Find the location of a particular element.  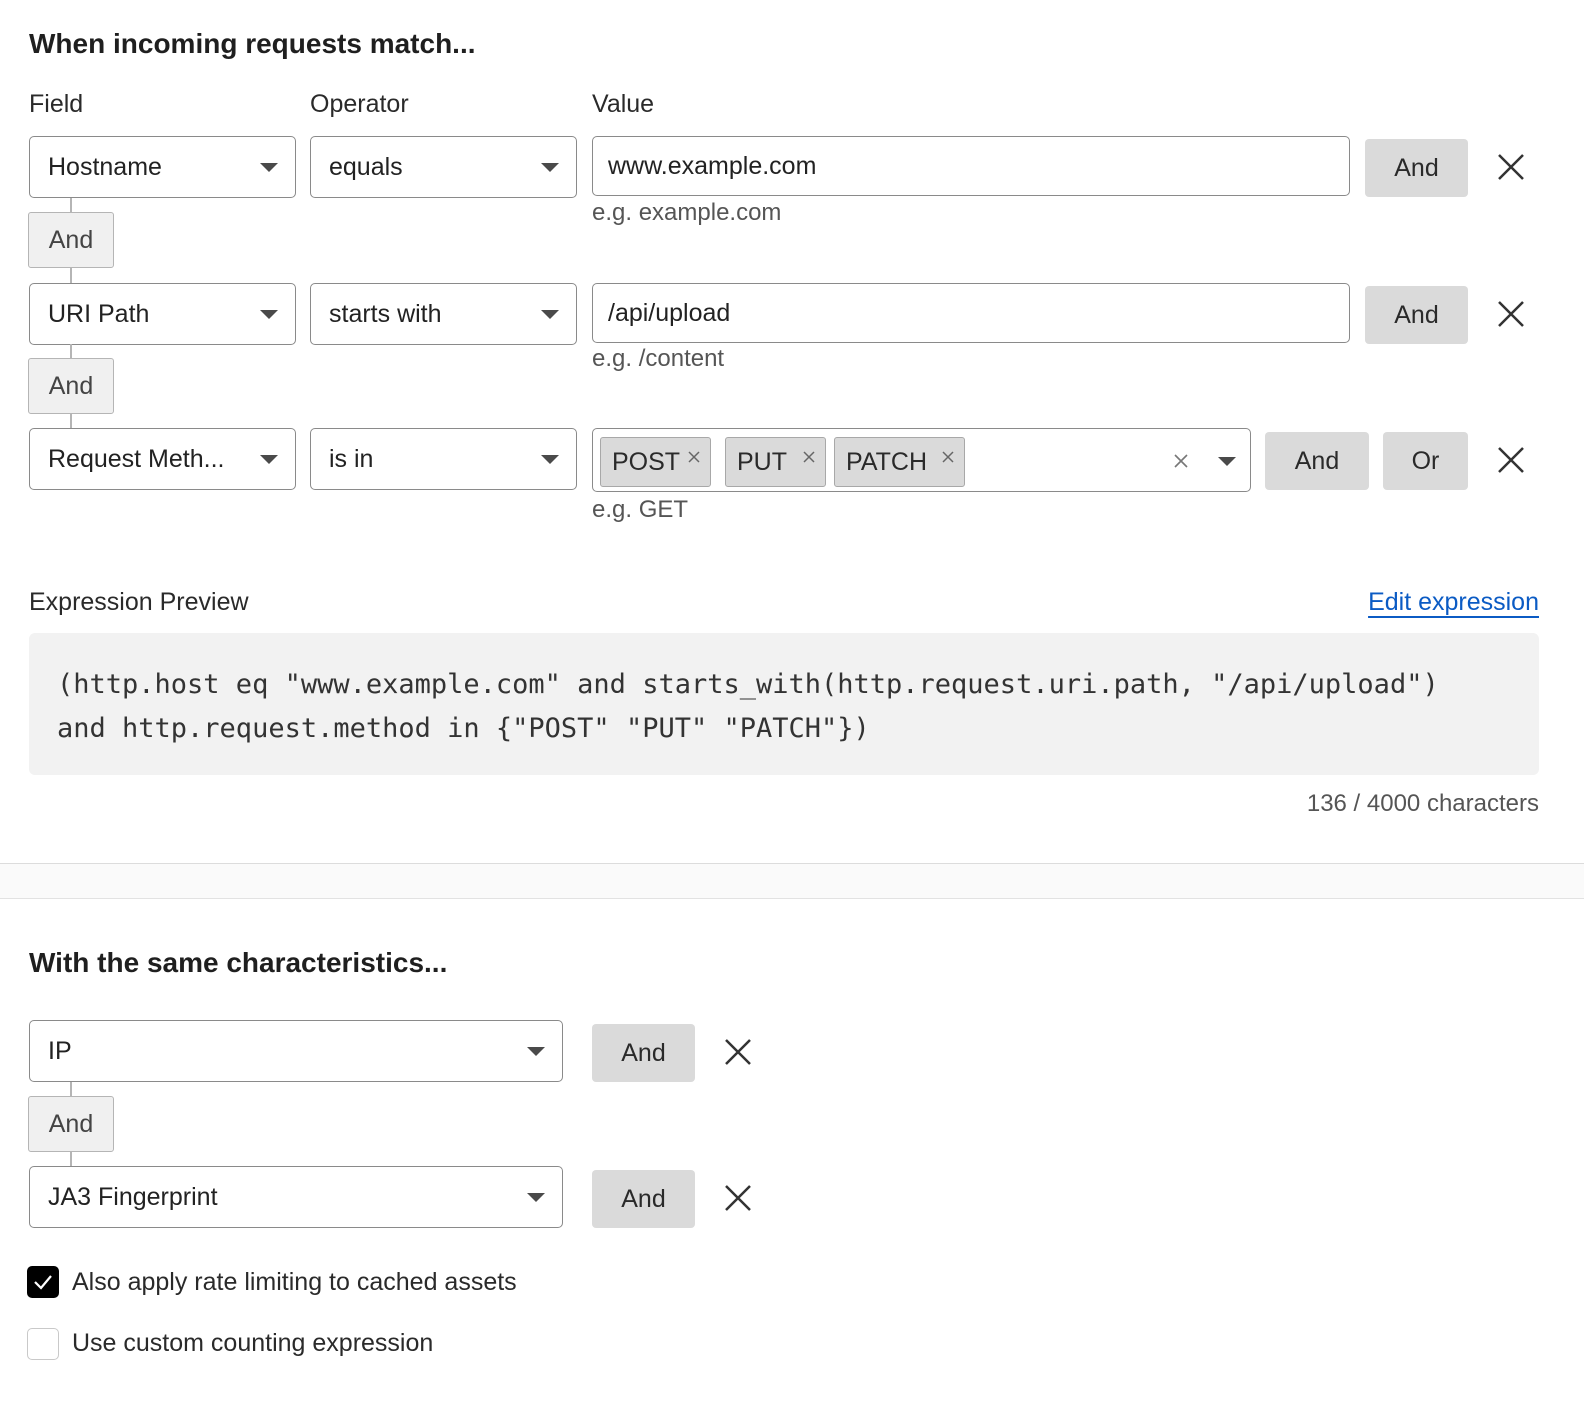

operator-select-value: equals is located at coordinates (366, 166).